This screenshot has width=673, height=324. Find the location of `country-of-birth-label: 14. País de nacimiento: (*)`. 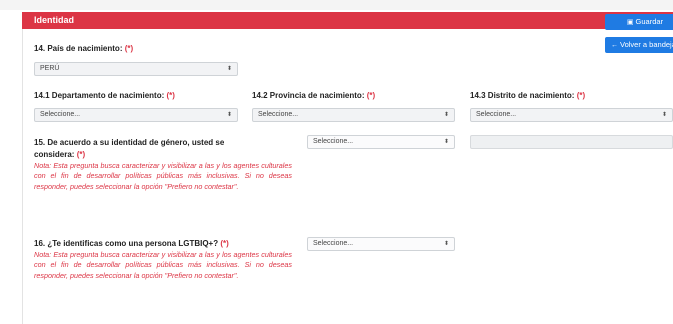

country-of-birth-label: 14. País de nacimiento: (*) is located at coordinates (83, 48).